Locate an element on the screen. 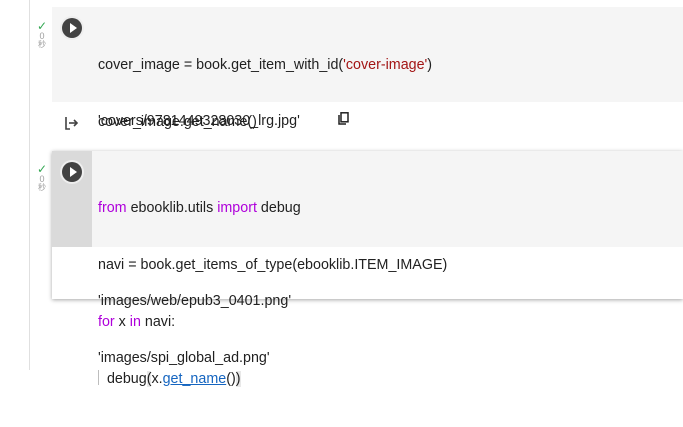 The width and height of the screenshot is (683, 427). code-token: debug is located at coordinates (278, 208).